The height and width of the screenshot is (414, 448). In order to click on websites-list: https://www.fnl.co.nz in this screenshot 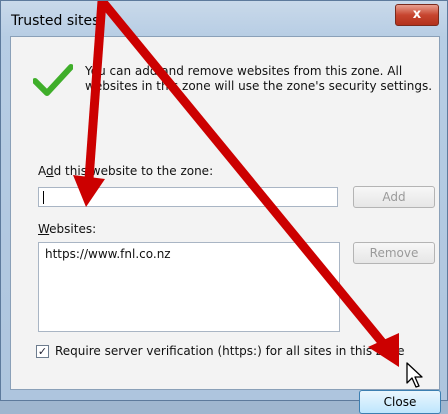, I will do `click(189, 287)`.